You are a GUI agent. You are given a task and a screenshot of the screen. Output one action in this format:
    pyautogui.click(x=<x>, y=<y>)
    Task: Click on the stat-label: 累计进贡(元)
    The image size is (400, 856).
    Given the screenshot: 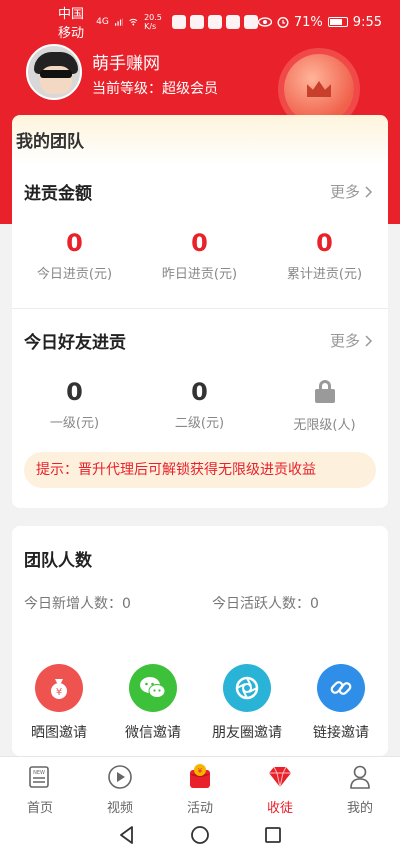 What is the action you would take?
    pyautogui.click(x=324, y=274)
    